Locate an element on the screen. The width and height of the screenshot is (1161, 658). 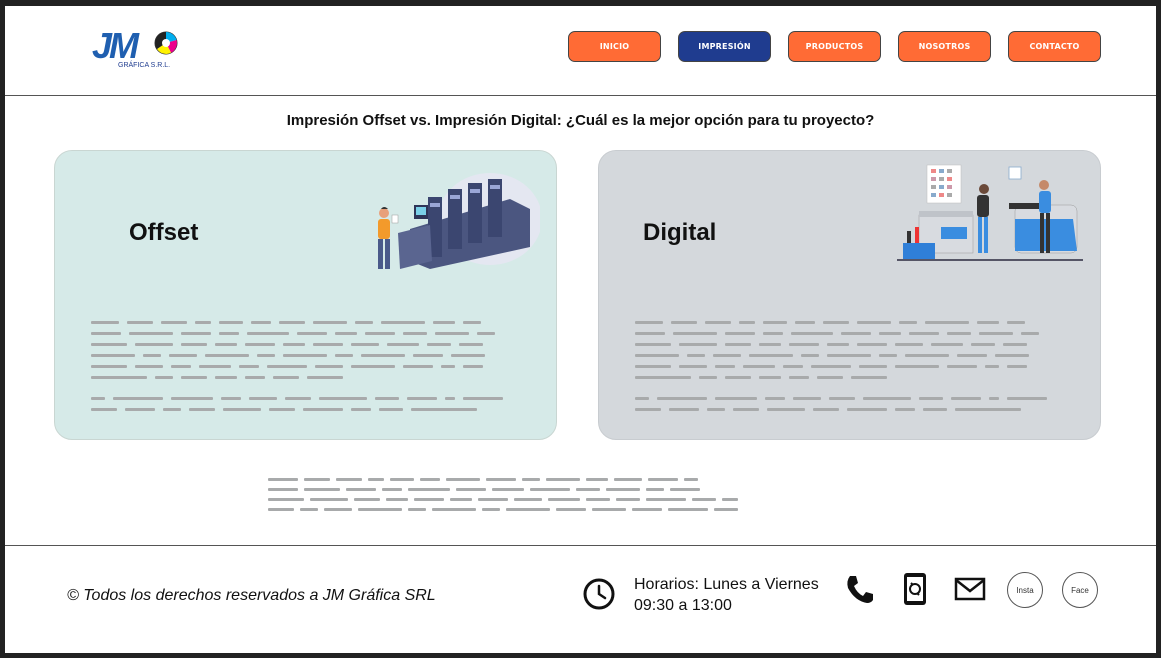
offset-placeholder-text is located at coordinates (306, 370).